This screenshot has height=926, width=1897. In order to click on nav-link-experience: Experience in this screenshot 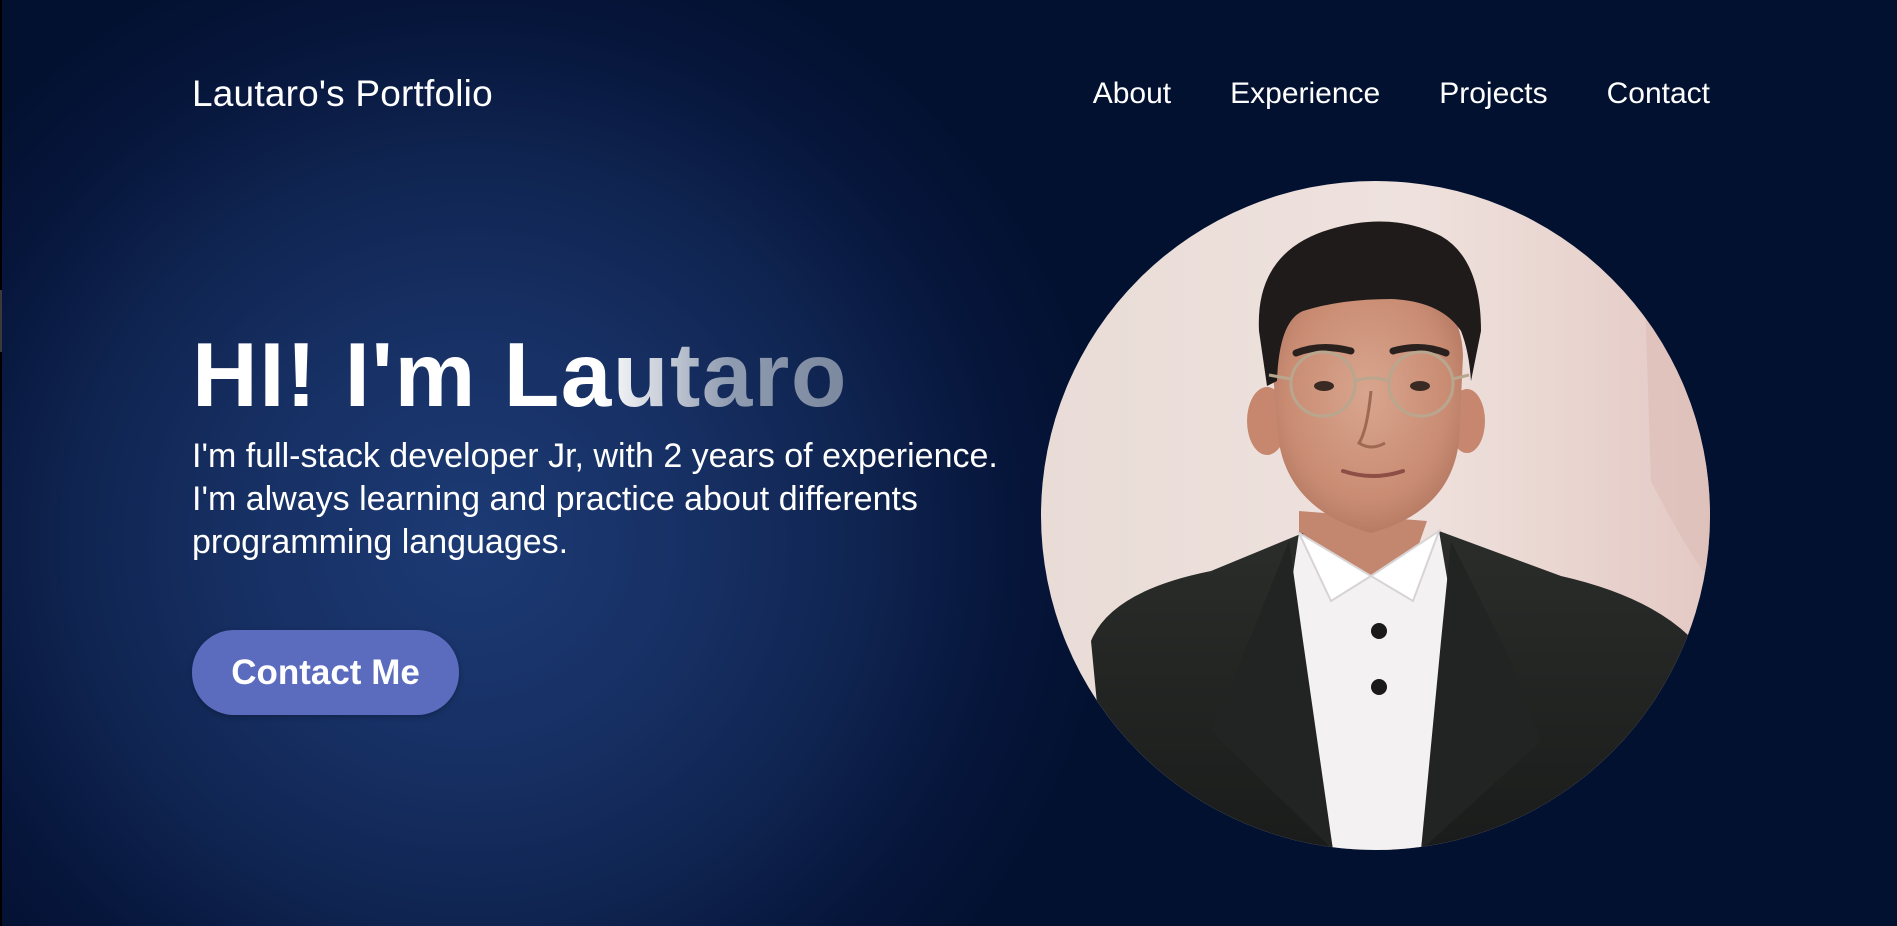, I will do `click(1305, 94)`.